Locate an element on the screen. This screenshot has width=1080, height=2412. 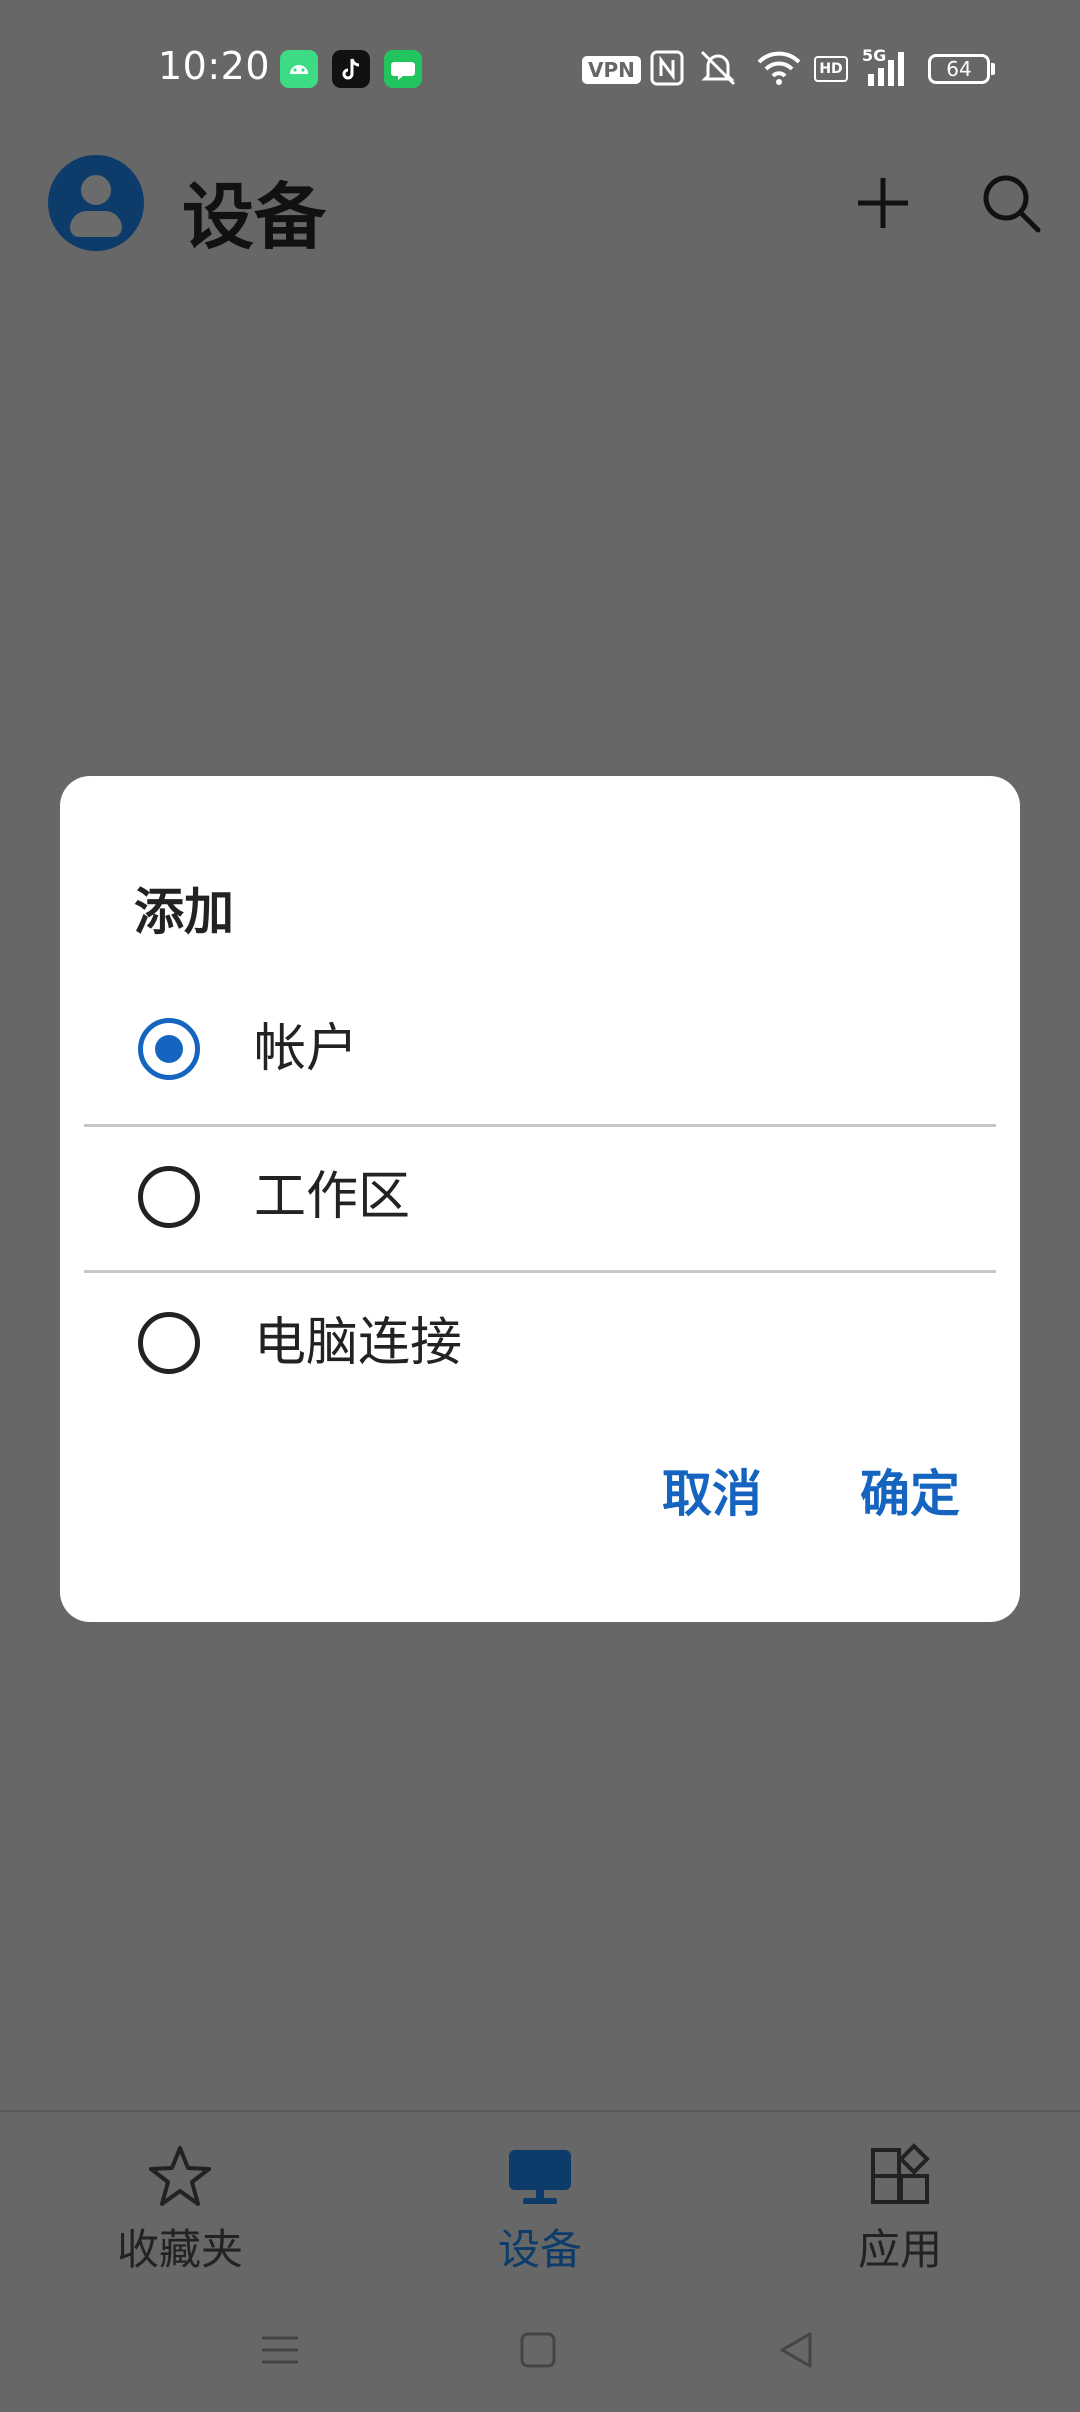
radio-checked-icon is located at coordinates (169, 1049).